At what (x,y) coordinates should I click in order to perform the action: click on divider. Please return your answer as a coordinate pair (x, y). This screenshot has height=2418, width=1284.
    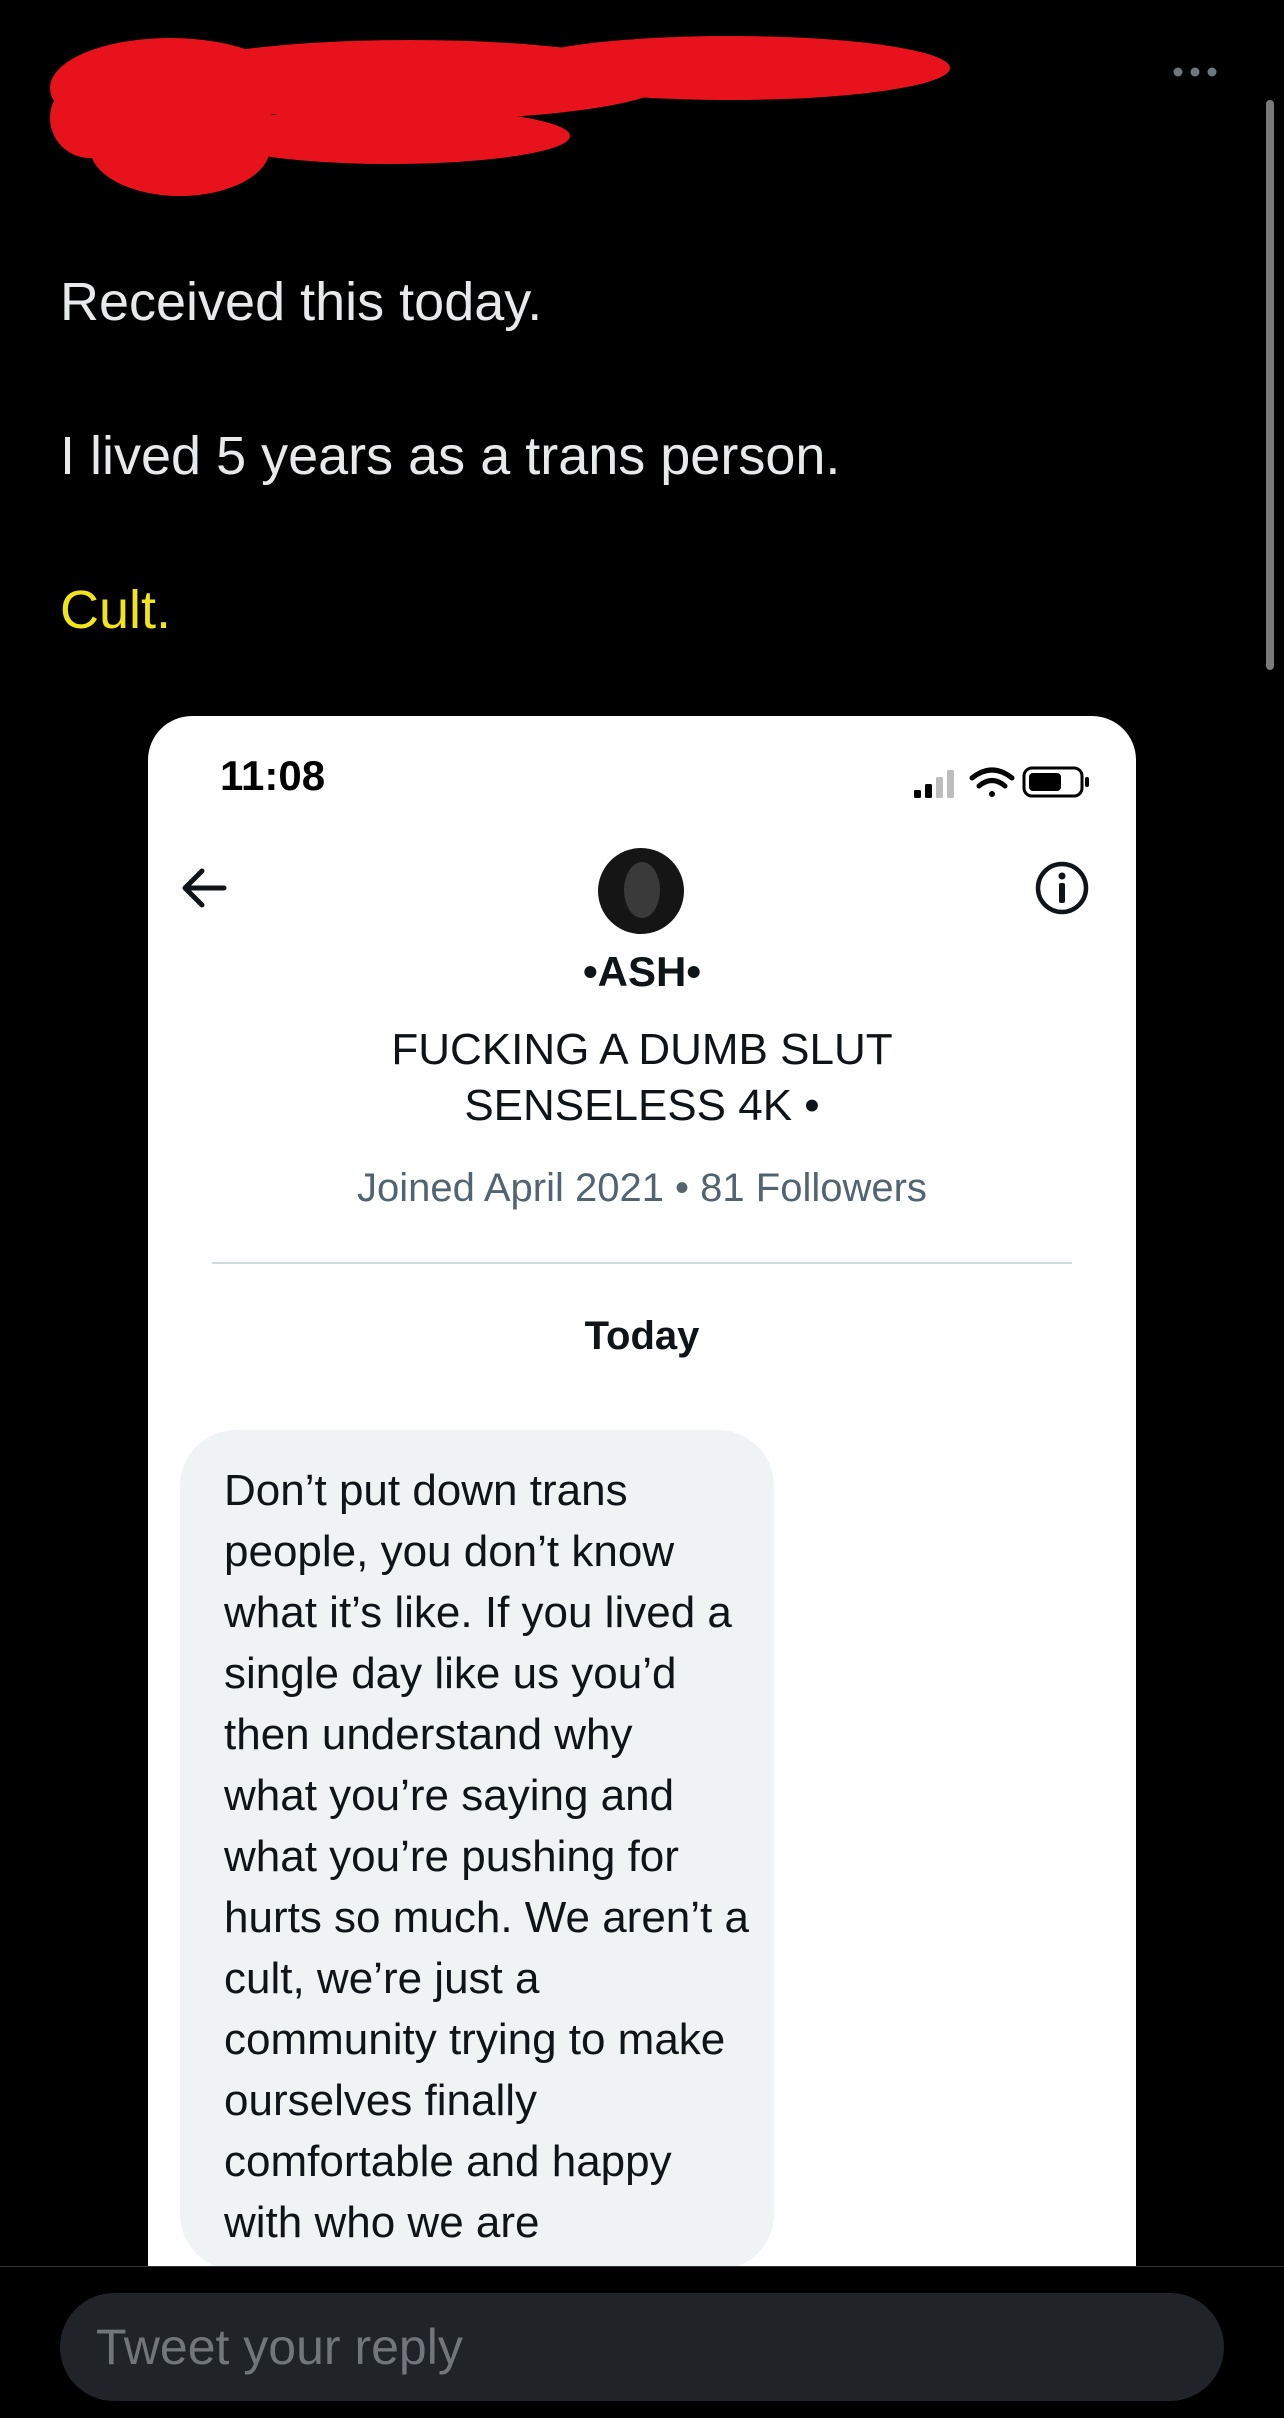
    Looking at the image, I should click on (642, 1263).